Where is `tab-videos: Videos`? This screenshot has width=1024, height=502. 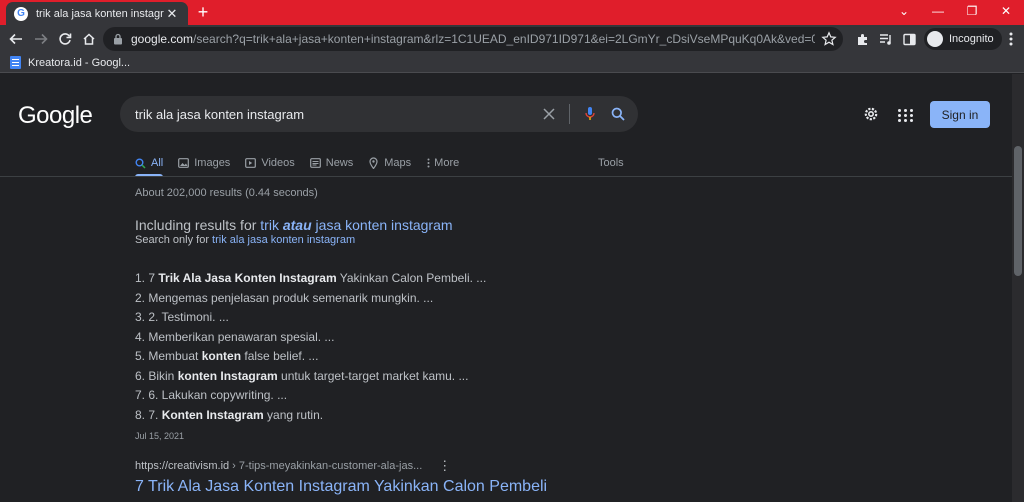 tab-videos: Videos is located at coordinates (270, 163).